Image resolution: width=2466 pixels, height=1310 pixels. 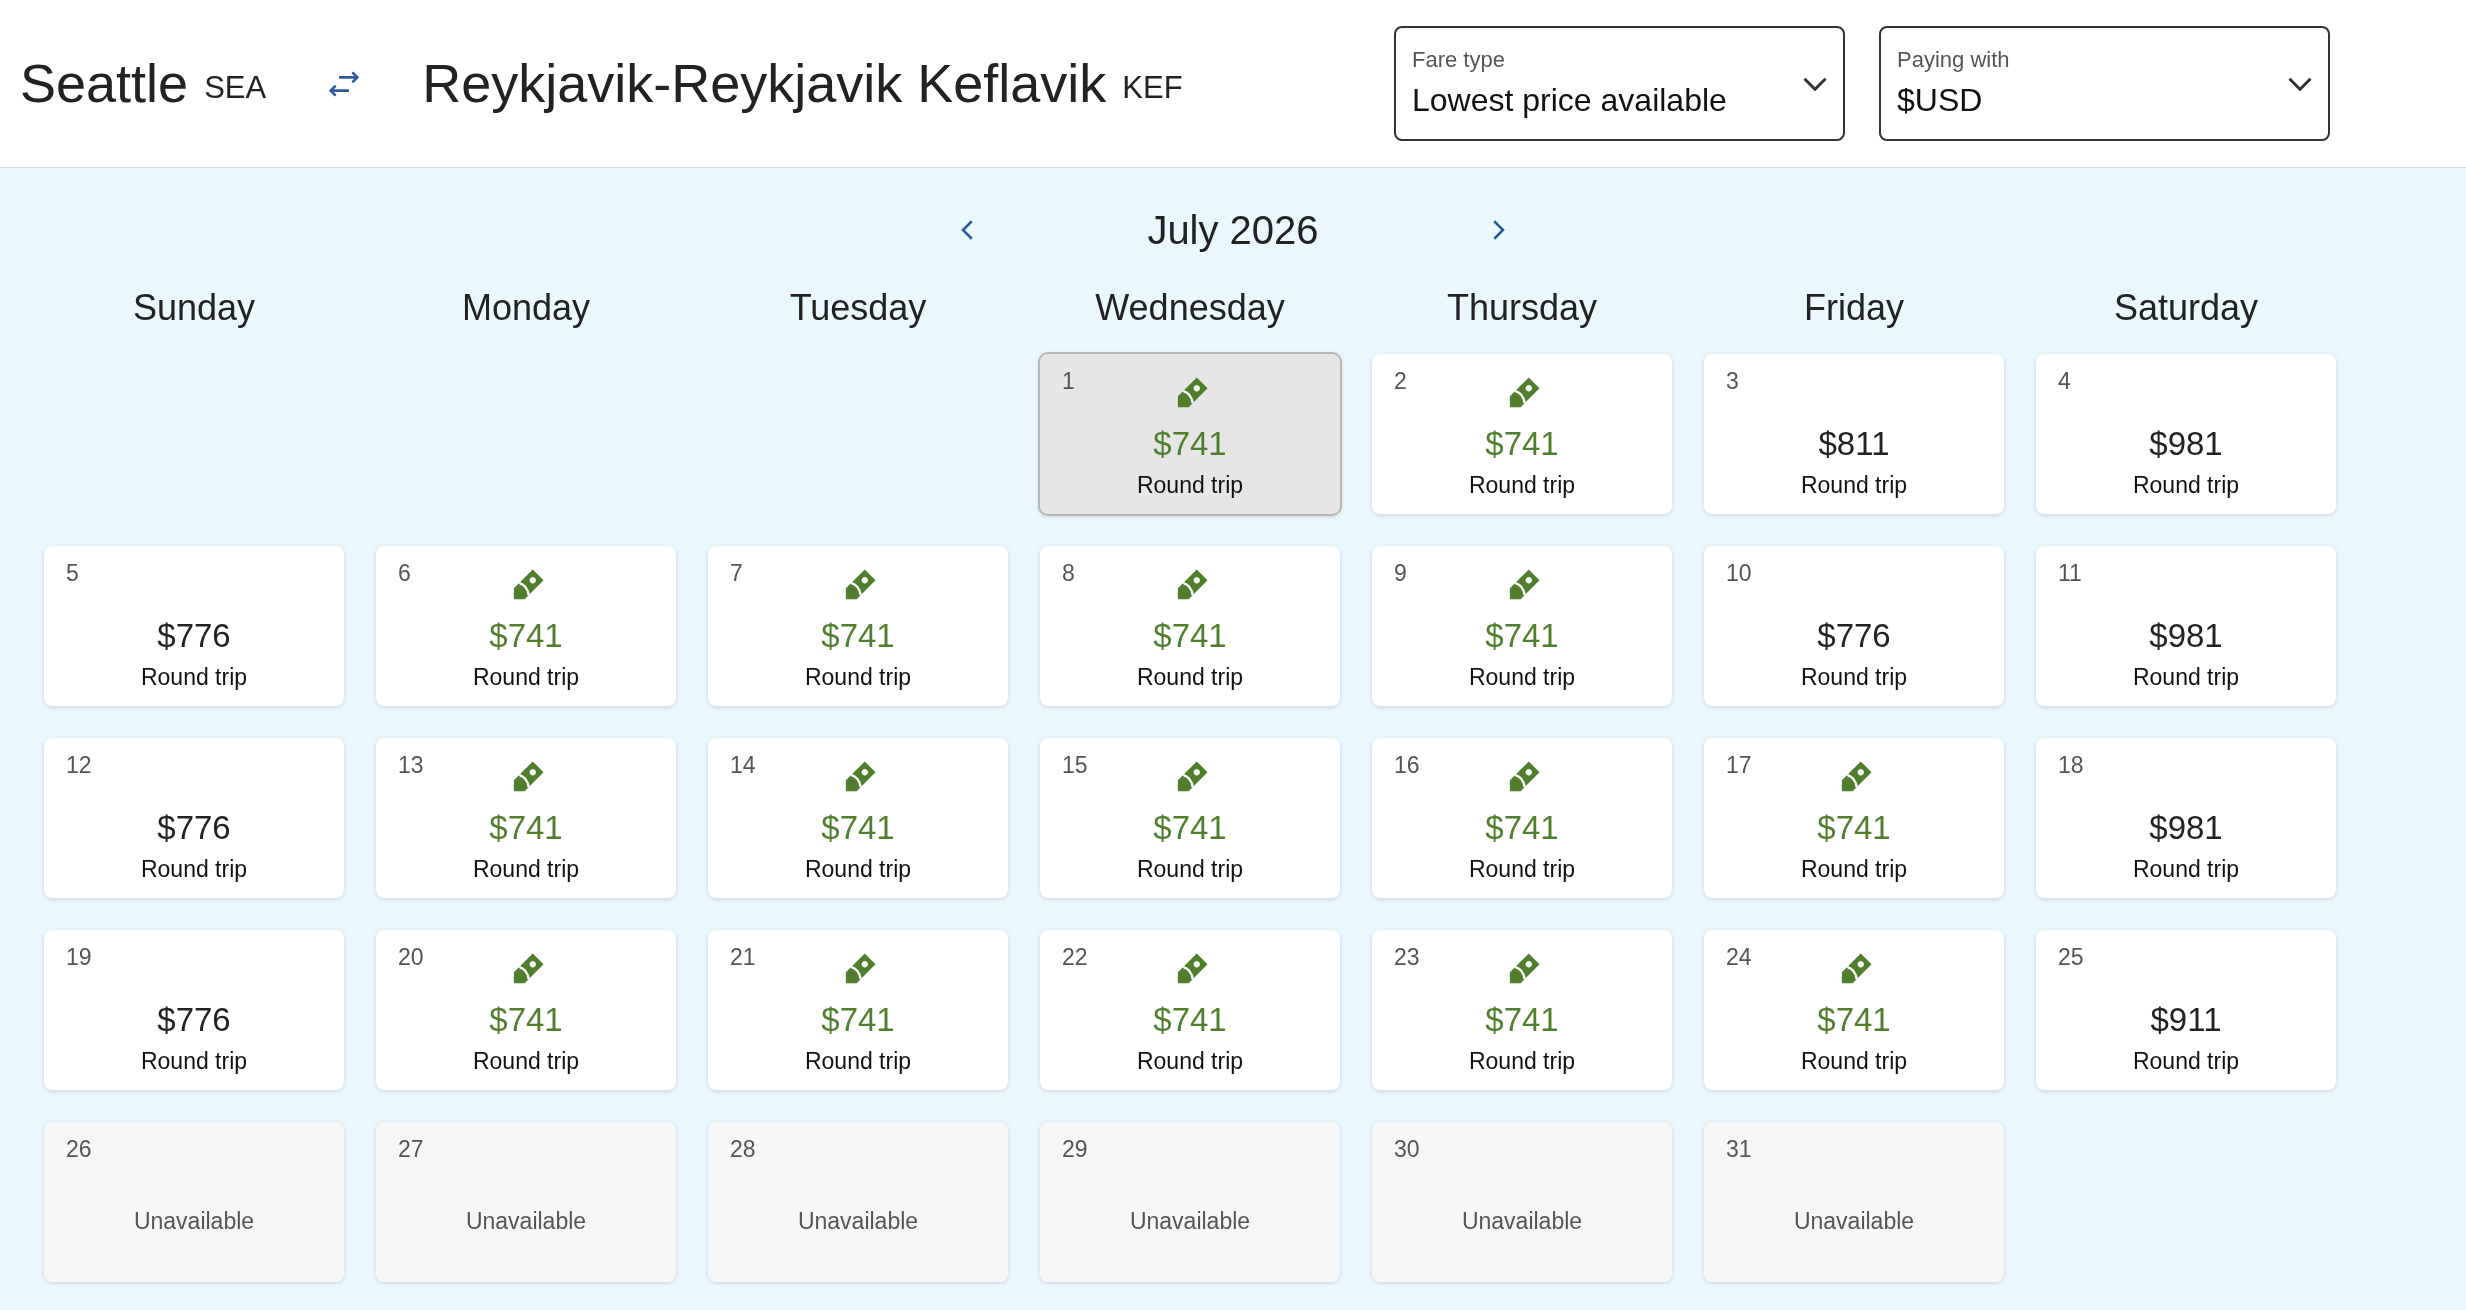 I want to click on day-number: 6, so click(x=404, y=573).